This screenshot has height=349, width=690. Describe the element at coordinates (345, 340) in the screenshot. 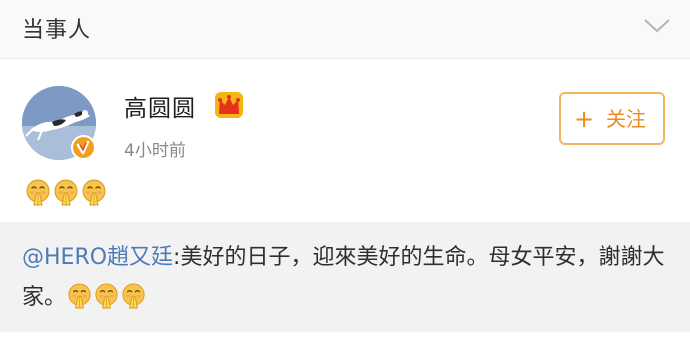

I see `page-bottom` at that location.